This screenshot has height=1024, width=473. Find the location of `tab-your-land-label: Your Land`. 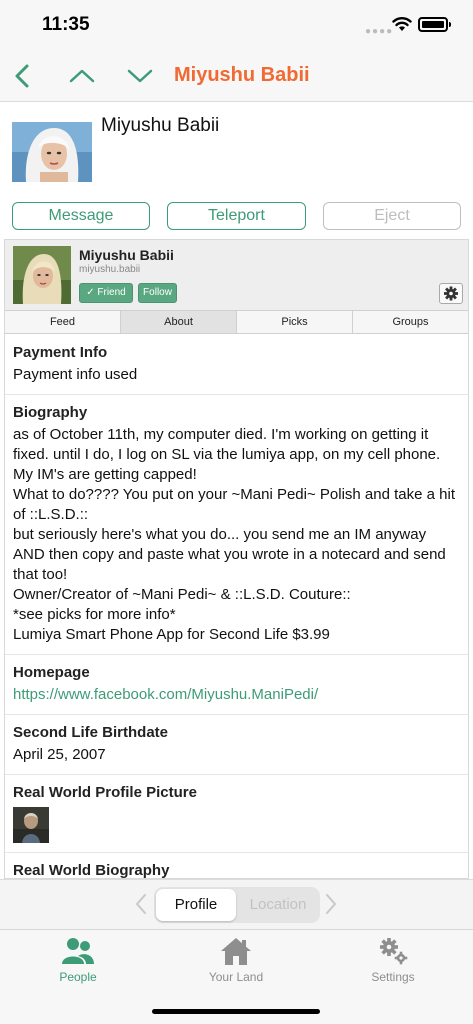

tab-your-land-label: Your Land is located at coordinates (236, 977).